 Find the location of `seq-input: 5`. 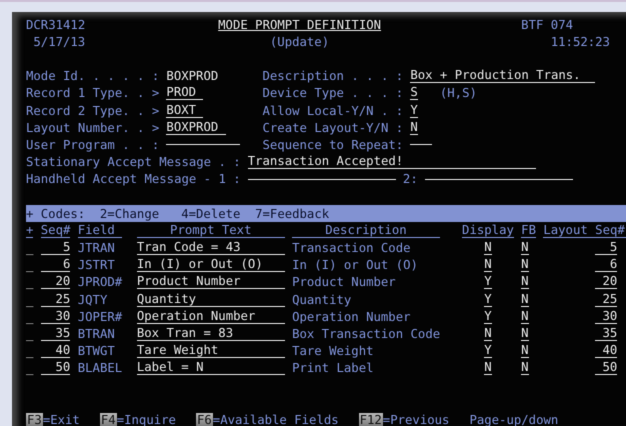

seq-input: 5 is located at coordinates (55, 248).